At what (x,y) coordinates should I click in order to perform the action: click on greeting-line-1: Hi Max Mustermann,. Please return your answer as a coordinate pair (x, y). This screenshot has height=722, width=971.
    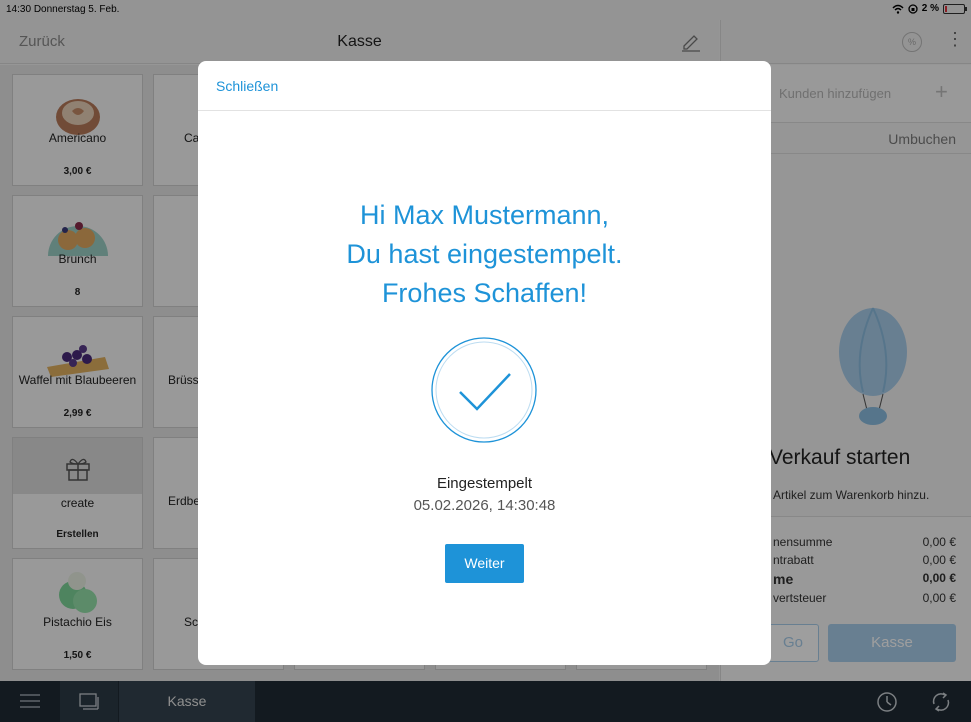
    Looking at the image, I should click on (484, 215).